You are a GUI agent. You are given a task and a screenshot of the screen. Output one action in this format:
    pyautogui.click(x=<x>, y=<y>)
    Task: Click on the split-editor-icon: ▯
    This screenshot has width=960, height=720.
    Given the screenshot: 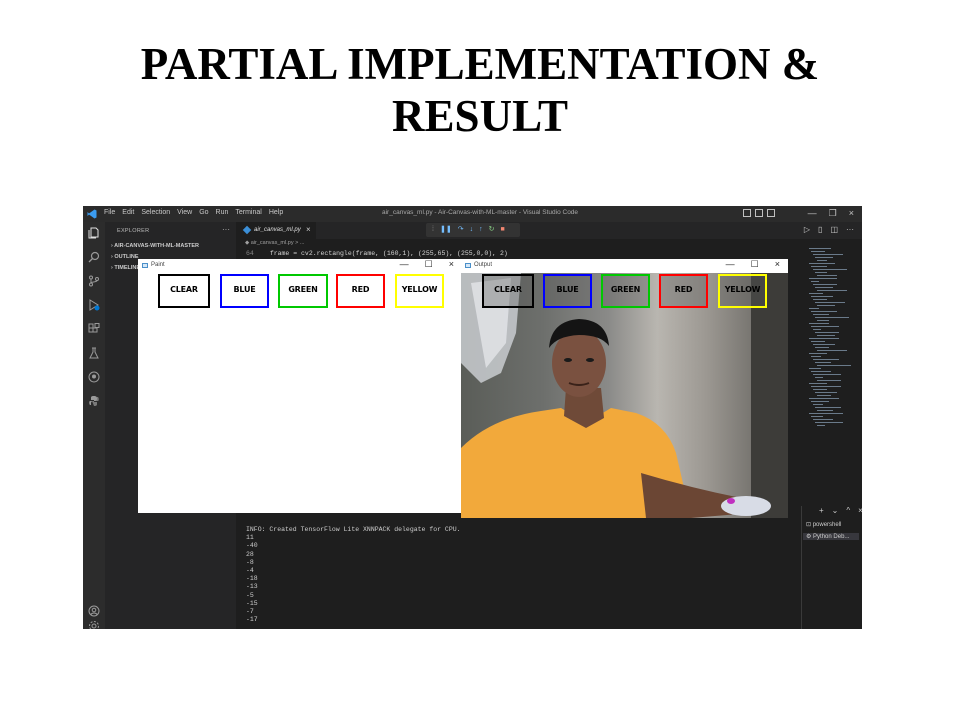 What is the action you would take?
    pyautogui.click(x=820, y=229)
    